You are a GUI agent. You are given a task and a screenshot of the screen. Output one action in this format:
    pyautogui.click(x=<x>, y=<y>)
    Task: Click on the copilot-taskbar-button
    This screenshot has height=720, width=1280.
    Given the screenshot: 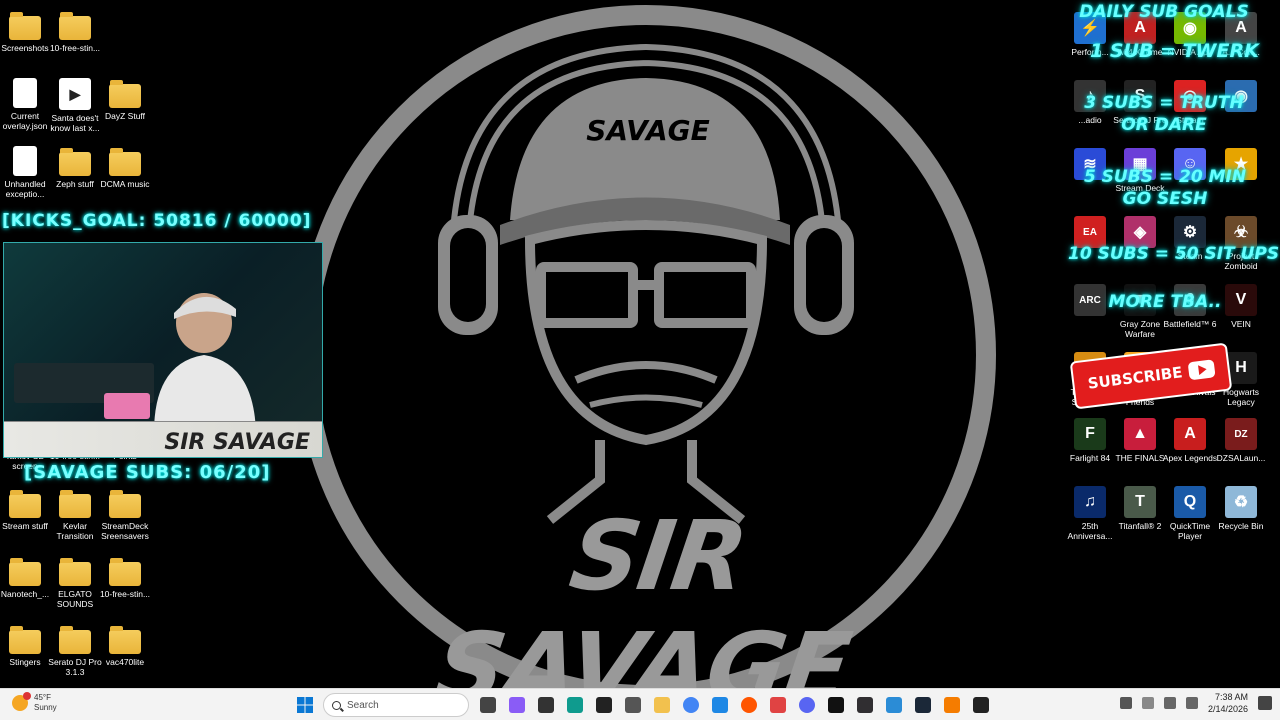 What is the action you would take?
    pyautogui.click(x=516, y=705)
    